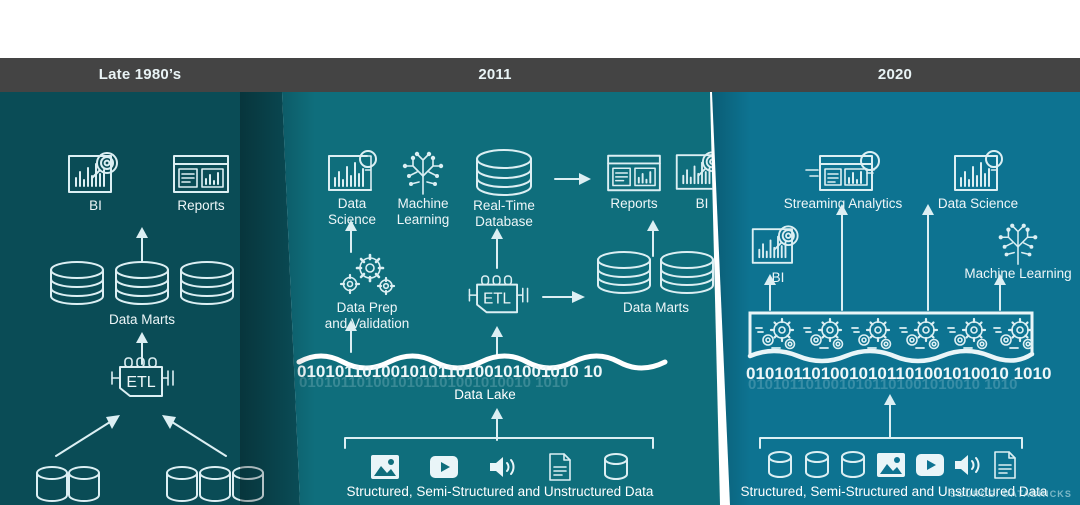  What do you see at coordinates (87, 436) in the screenshot?
I see `arrow-external-to-etl` at bounding box center [87, 436].